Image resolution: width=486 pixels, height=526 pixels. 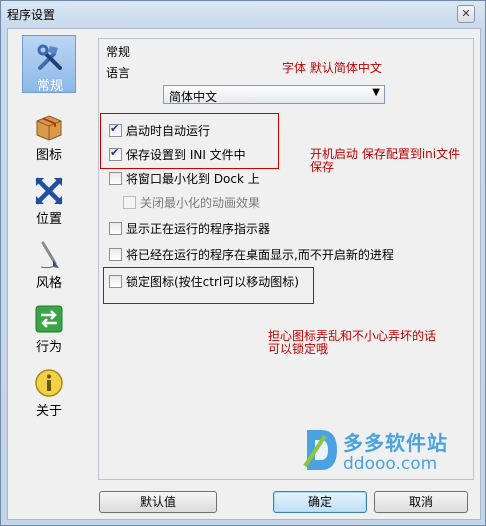 I want to click on sidebar-item-label: 风格, so click(x=48, y=283).